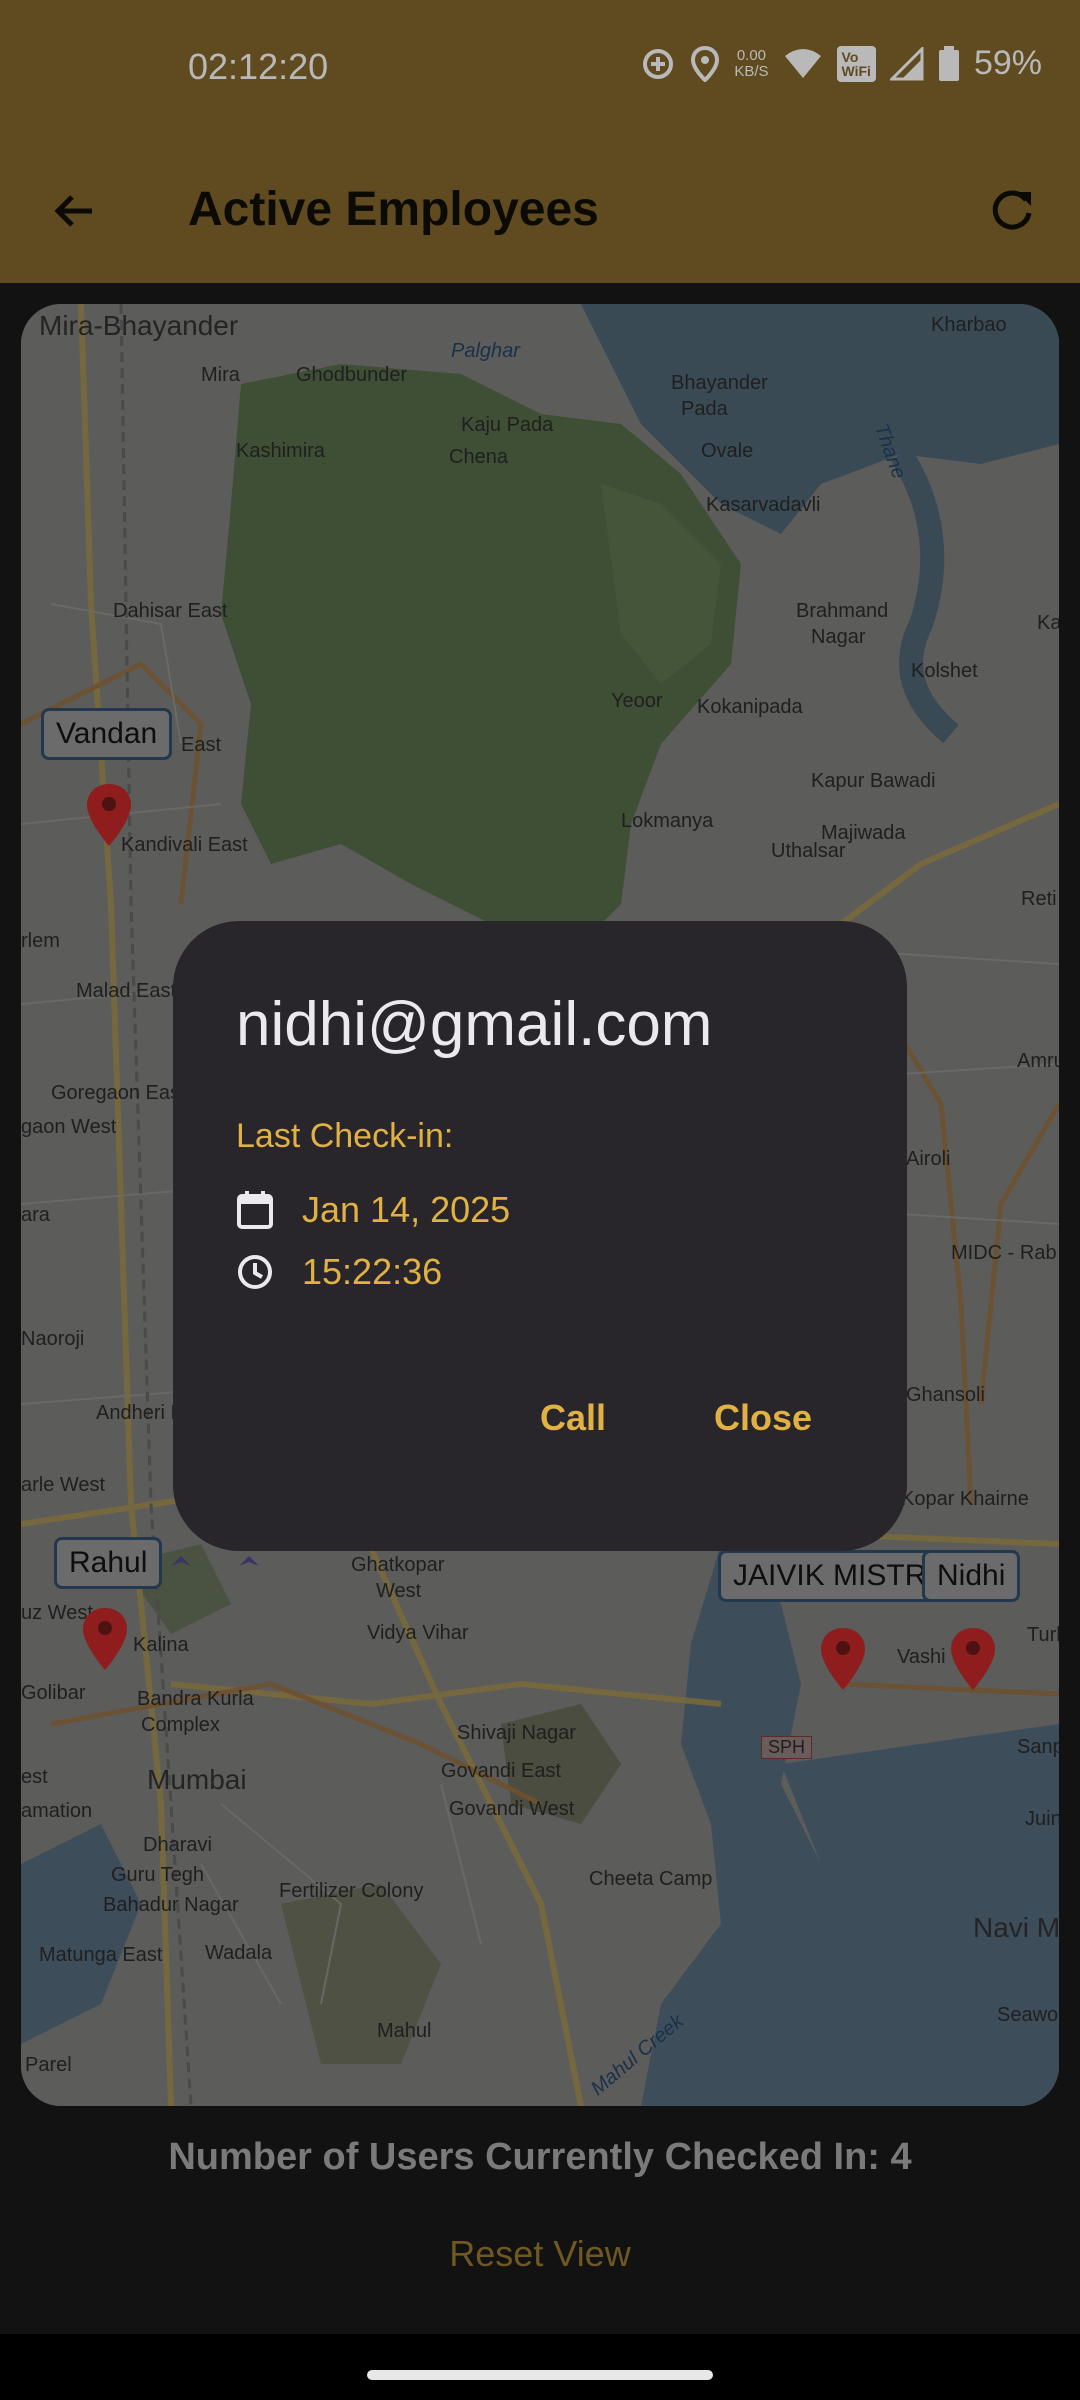 This screenshot has width=1080, height=2400. Describe the element at coordinates (944, 671) in the screenshot. I see `place-label: Kolshet` at that location.